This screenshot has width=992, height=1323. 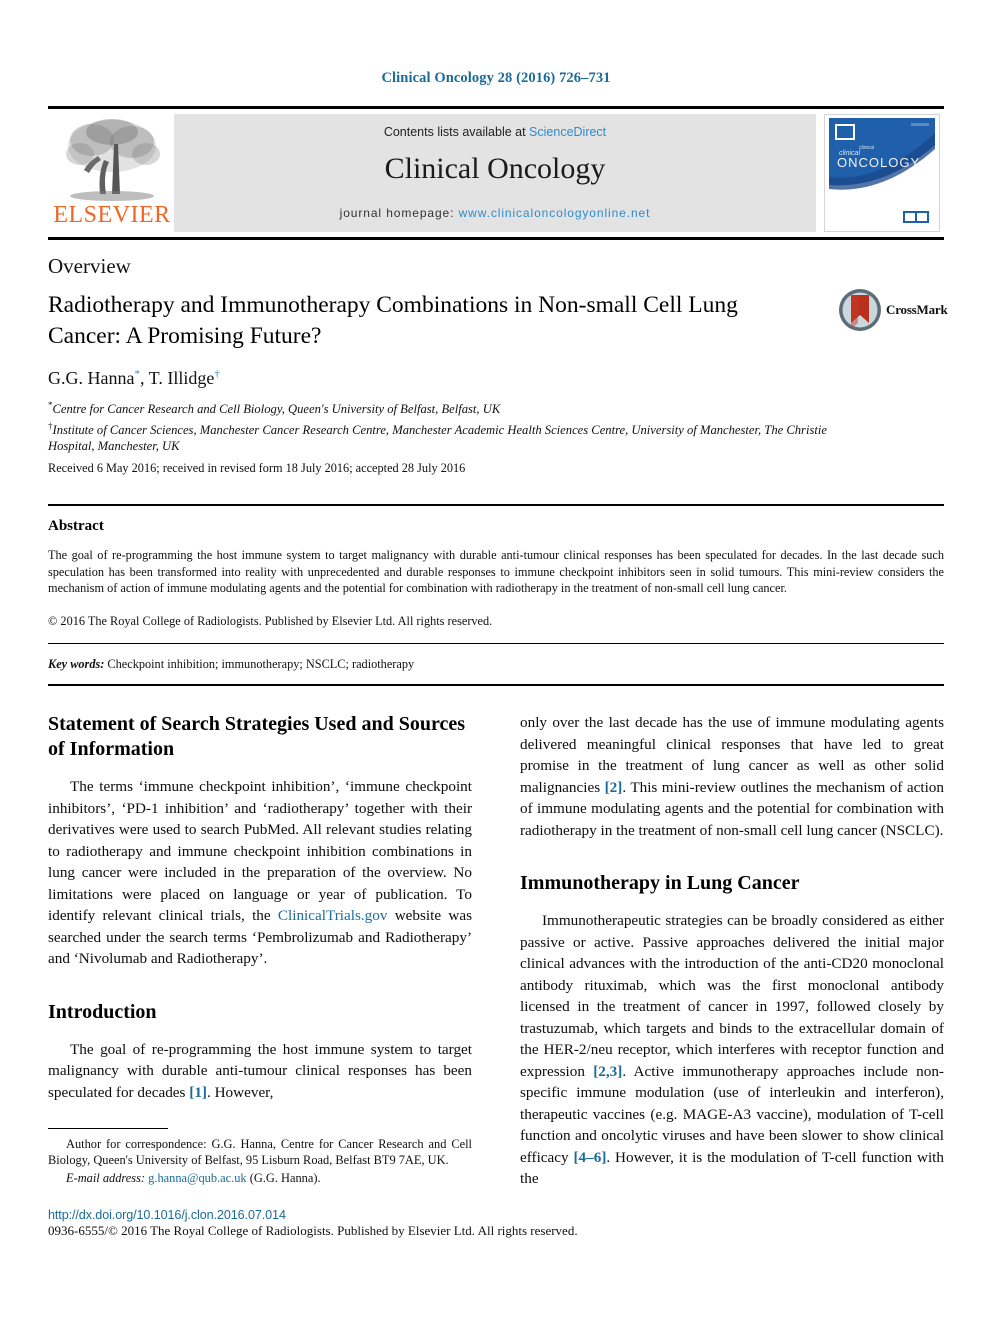 What do you see at coordinates (91, 378) in the screenshot?
I see `author-name-1: G.G. Hanna` at bounding box center [91, 378].